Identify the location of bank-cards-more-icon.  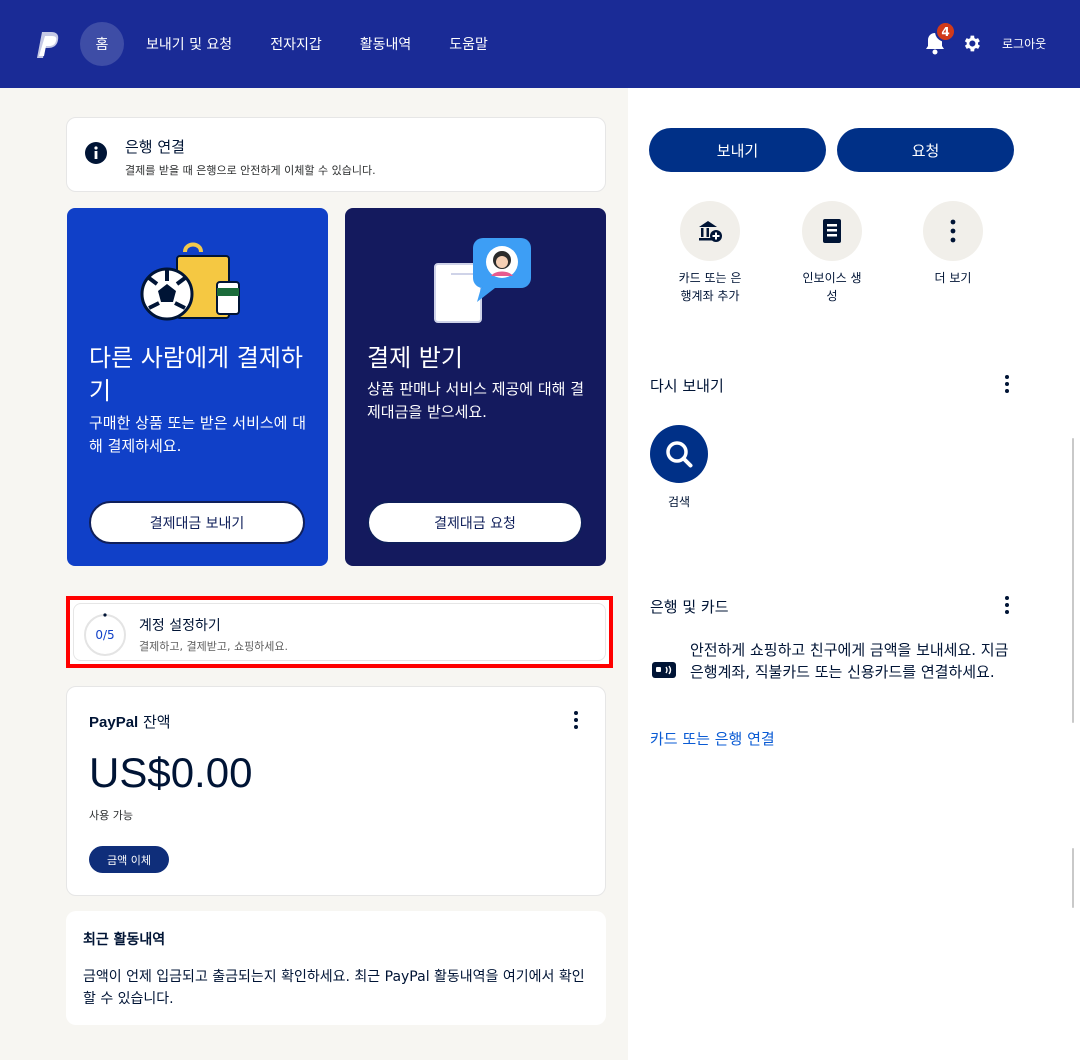
(1007, 605).